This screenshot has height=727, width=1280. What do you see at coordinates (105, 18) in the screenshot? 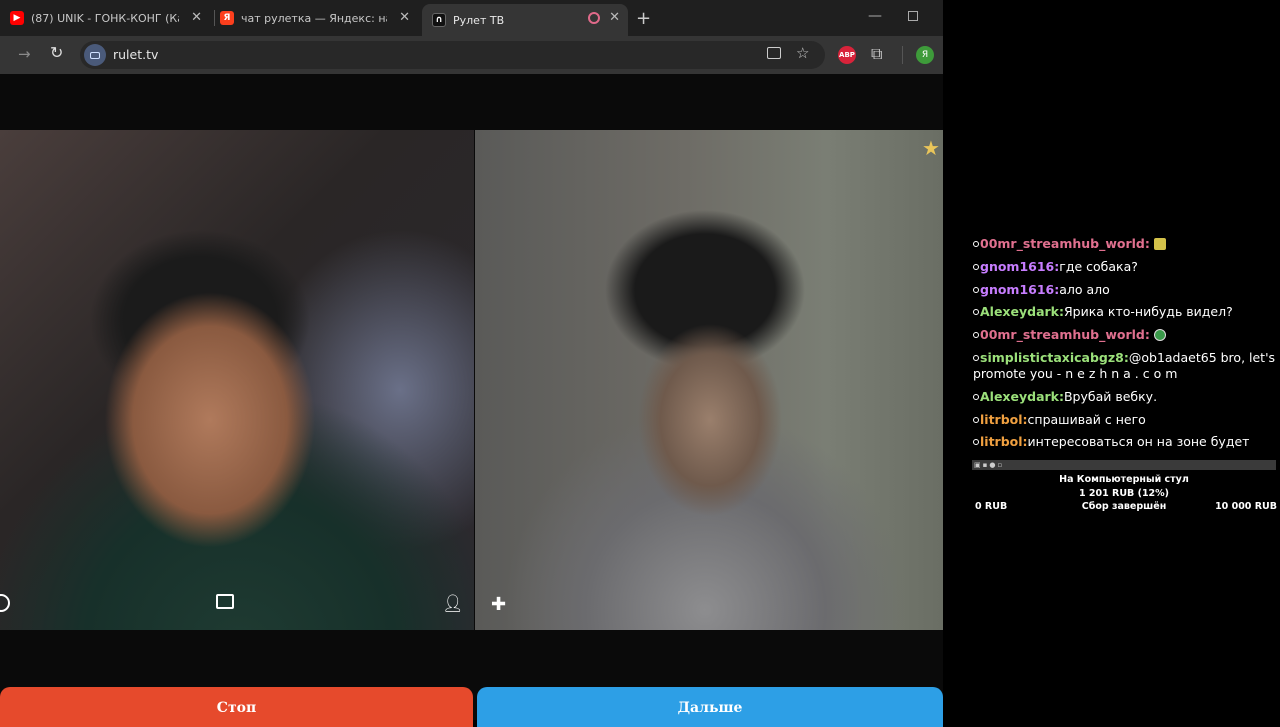
I see `tab-title: (87) UNIK - ГОНК-КОНГ (Казах` at bounding box center [105, 18].